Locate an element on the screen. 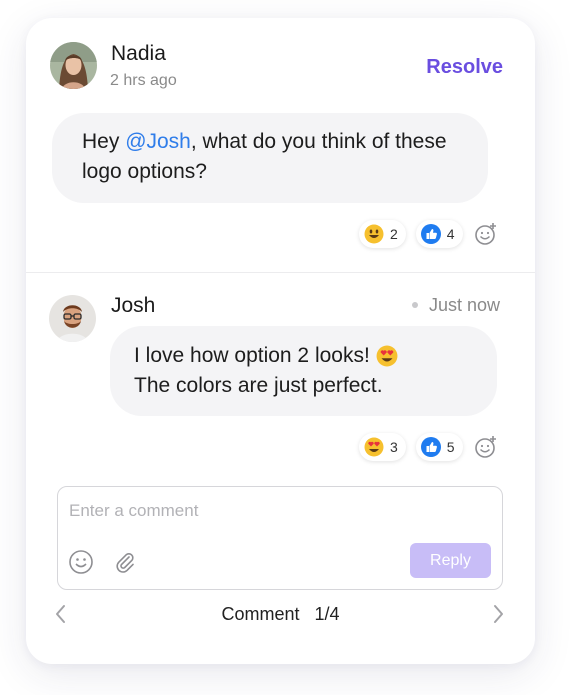 This screenshot has height=695, width=578. reaction-bar: 2 4 is located at coordinates (429, 234).